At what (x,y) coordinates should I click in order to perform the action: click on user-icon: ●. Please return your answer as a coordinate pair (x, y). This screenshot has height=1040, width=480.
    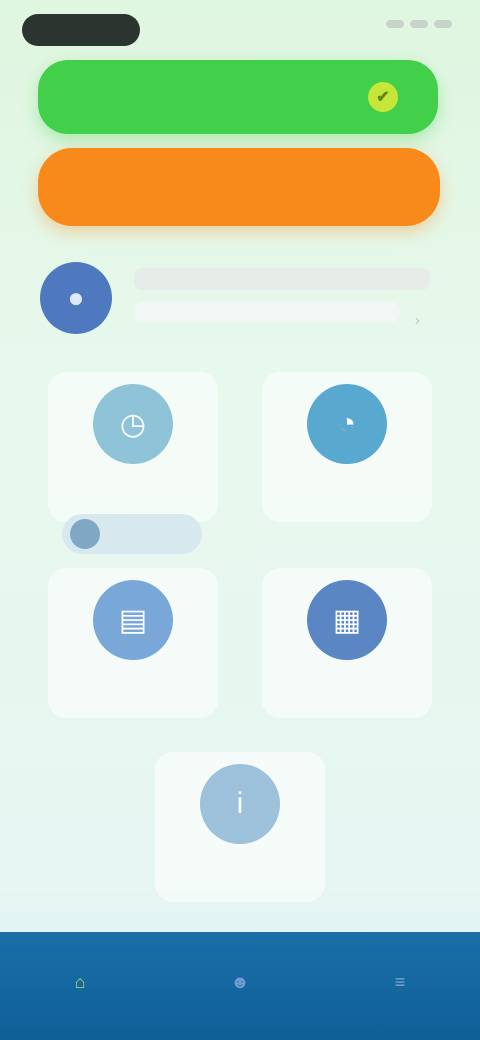
    Looking at the image, I should click on (76, 297).